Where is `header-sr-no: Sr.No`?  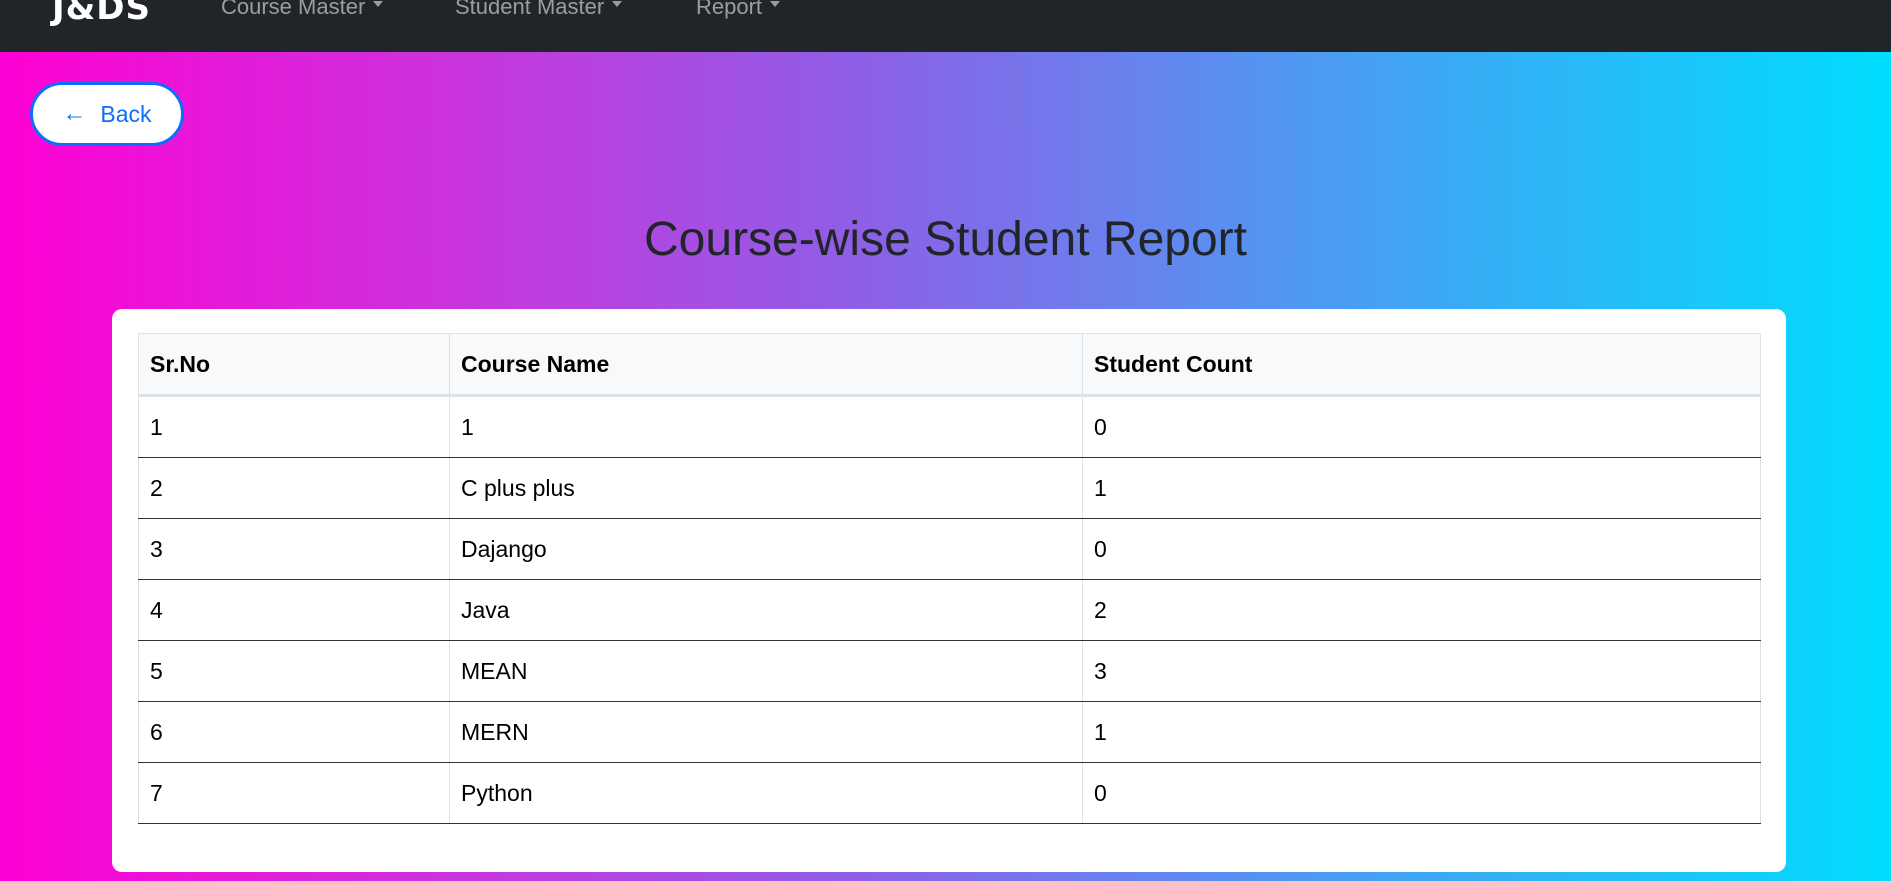
header-sr-no: Sr.No is located at coordinates (294, 365).